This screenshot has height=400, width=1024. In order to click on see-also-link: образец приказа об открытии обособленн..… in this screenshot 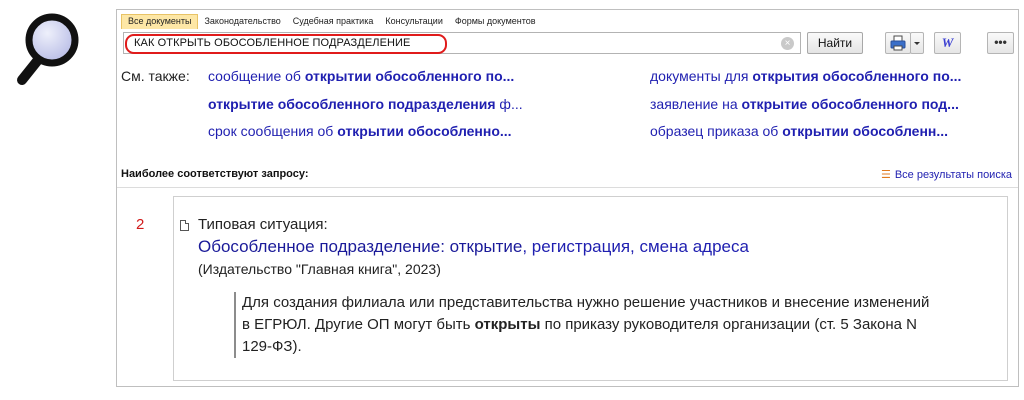, I will do `click(799, 131)`.